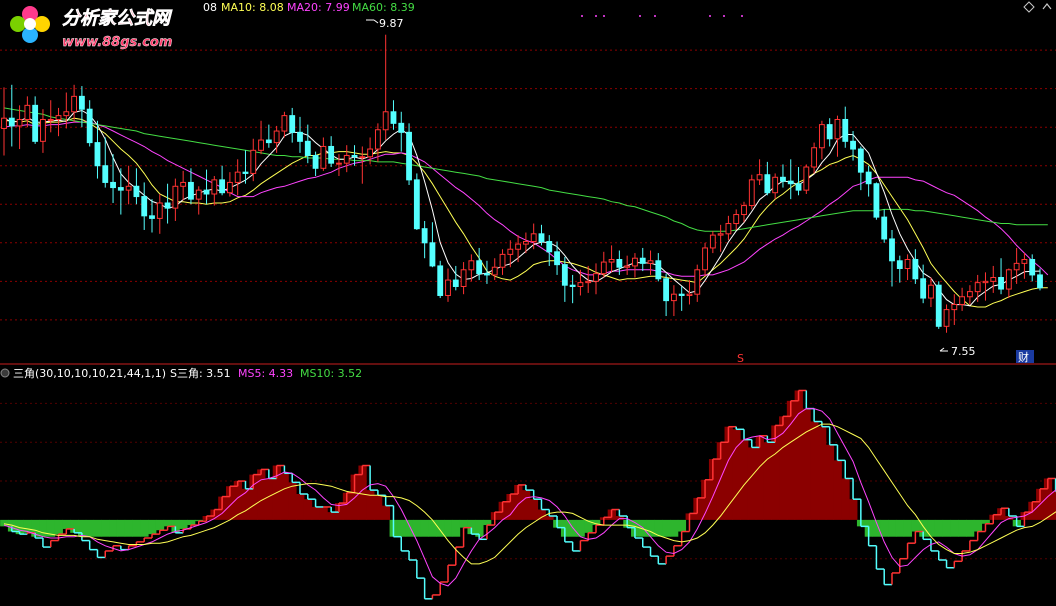 The height and width of the screenshot is (606, 1056). Describe the element at coordinates (1047, 6) in the screenshot. I see `scroll-up-icon` at that location.